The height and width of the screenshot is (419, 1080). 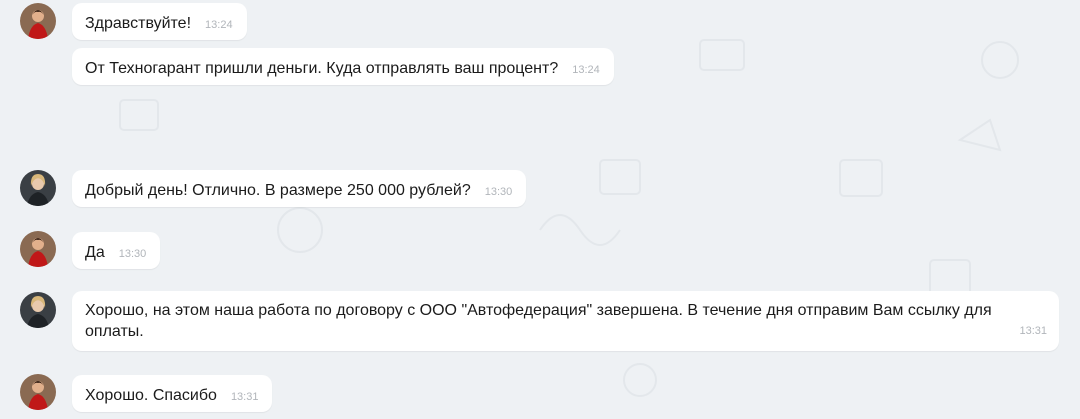 What do you see at coordinates (116, 250) in the screenshot?
I see `message-bubble: Да 13:30` at bounding box center [116, 250].